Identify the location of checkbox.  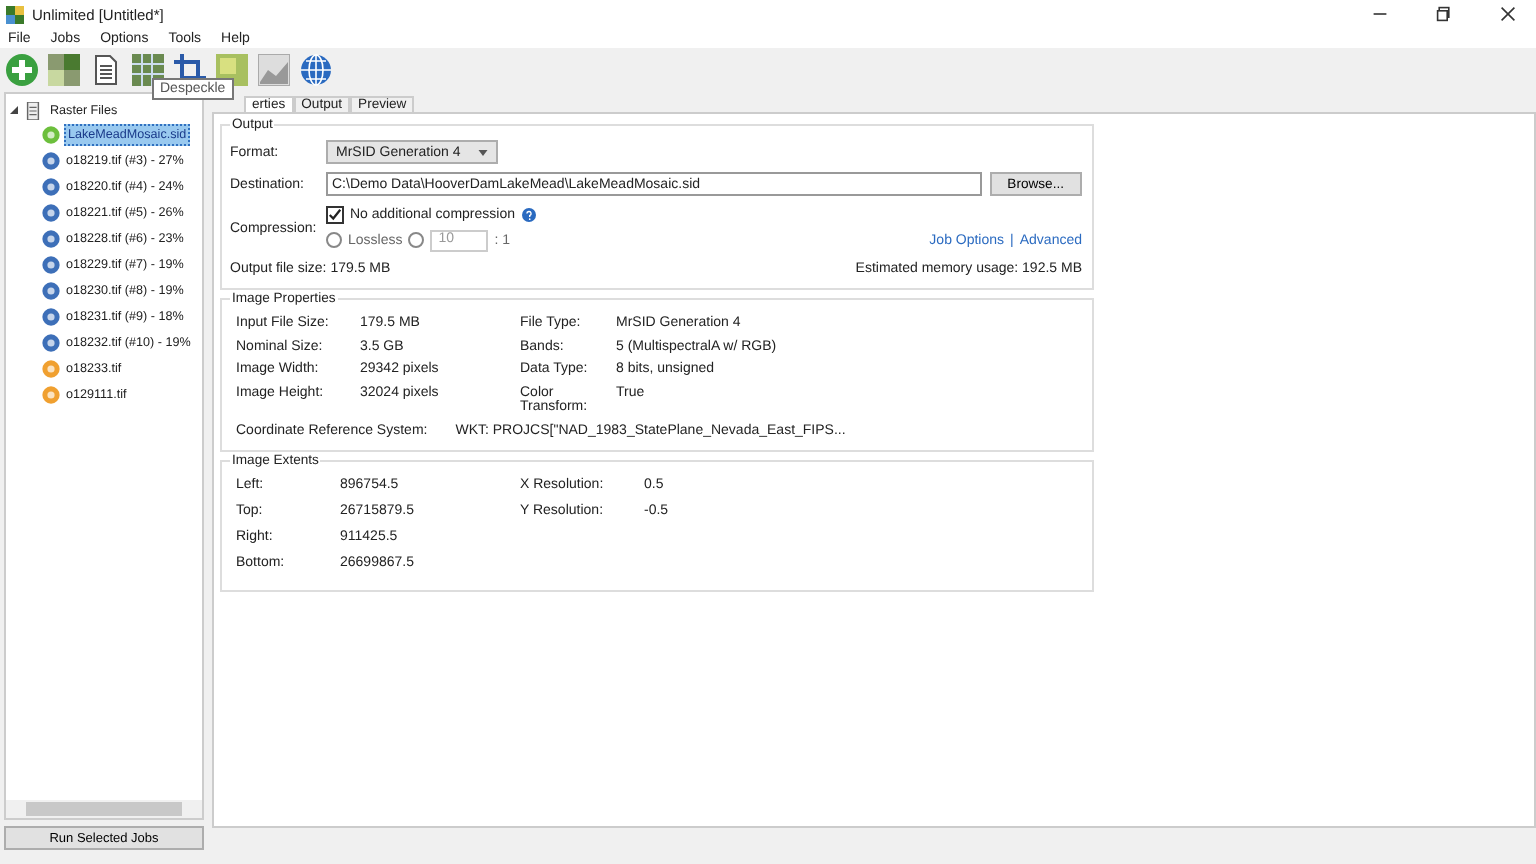
(335, 214).